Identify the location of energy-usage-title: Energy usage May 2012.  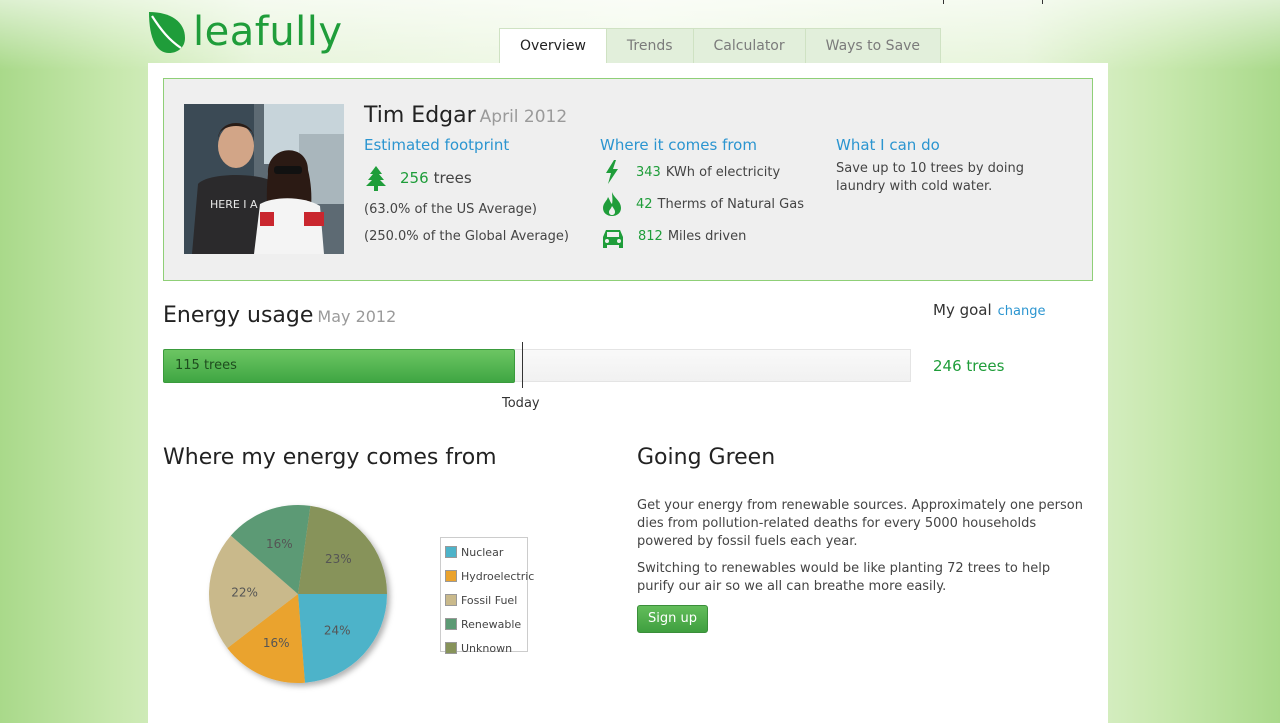
(279, 315).